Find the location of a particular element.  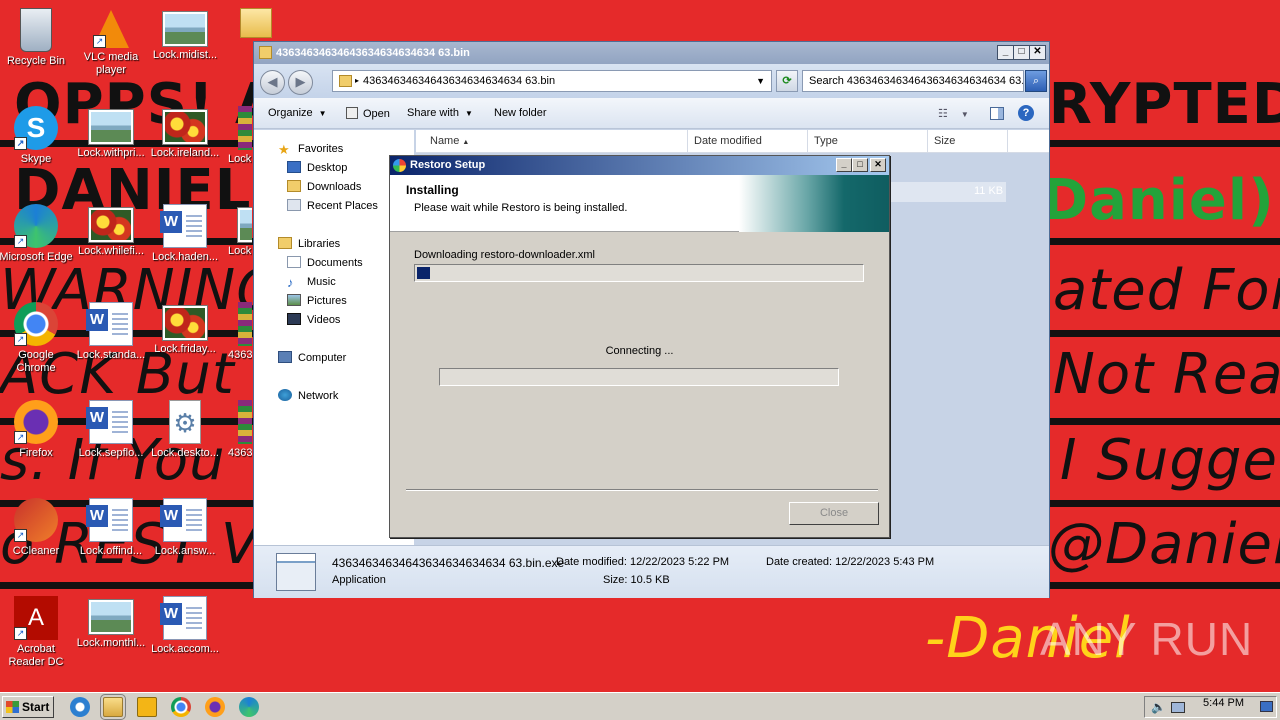

view-options-icon: ☷ ▼ is located at coordinates (953, 113).